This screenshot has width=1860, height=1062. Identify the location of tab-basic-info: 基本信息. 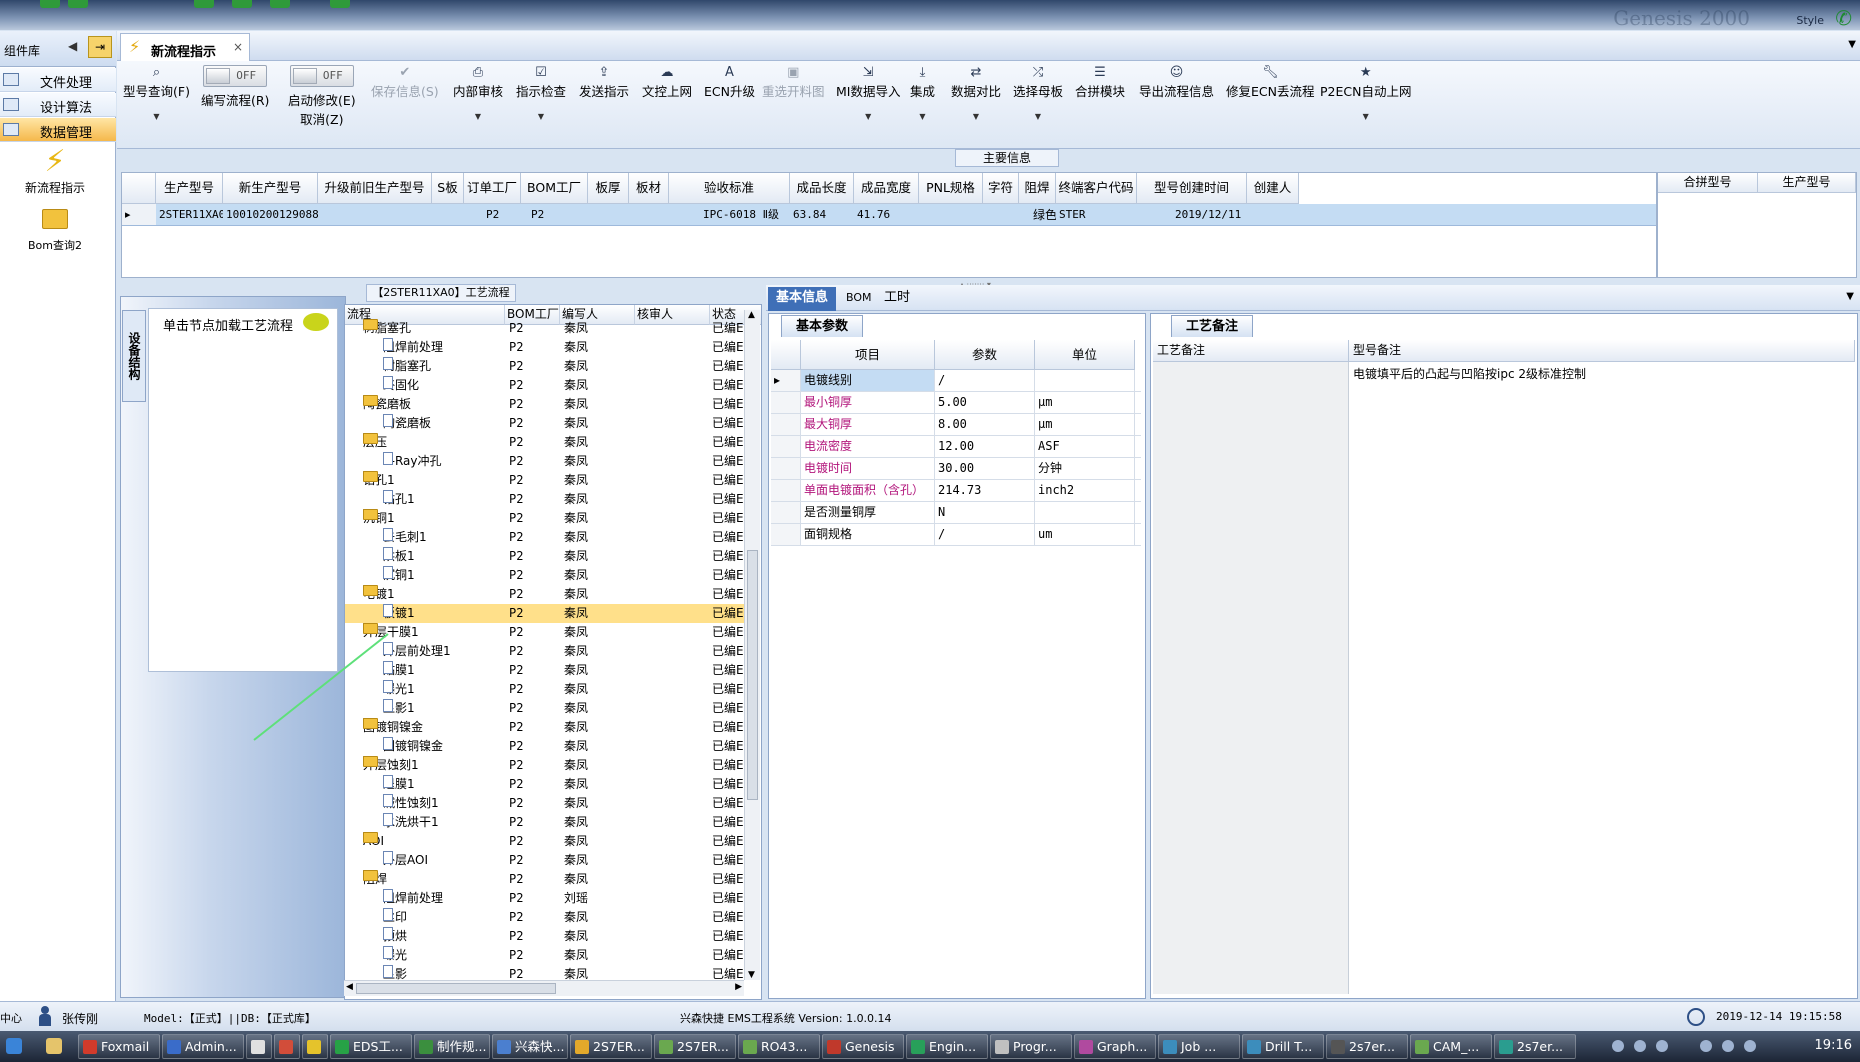
(802, 299).